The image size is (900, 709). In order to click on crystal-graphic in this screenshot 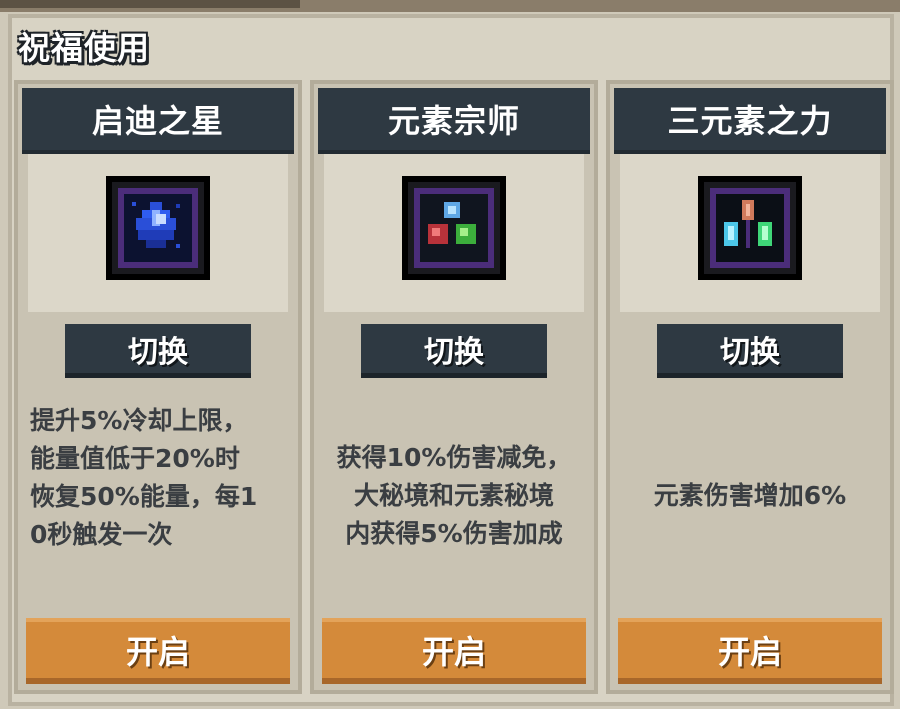, I will do `click(156, 226)`.